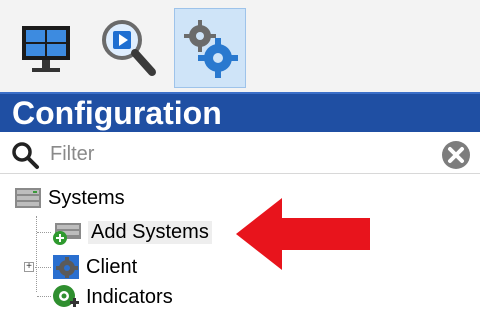 This screenshot has height=312, width=480. I want to click on gears-icon, so click(211, 49).